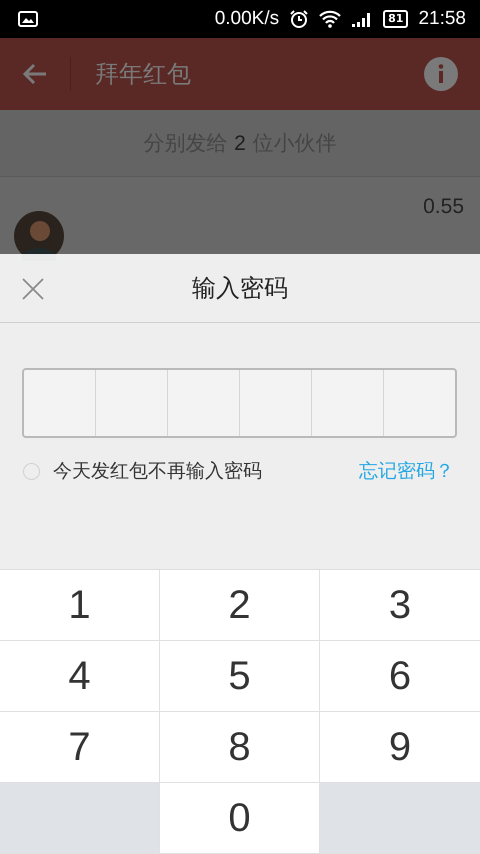 The height and width of the screenshot is (854, 480). Describe the element at coordinates (35, 74) in the screenshot. I see `back-arrow-icon` at that location.